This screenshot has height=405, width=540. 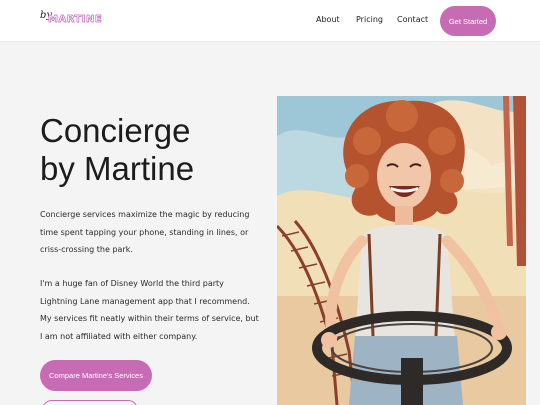 I want to click on get-started-button: Get Started, so click(x=468, y=21).